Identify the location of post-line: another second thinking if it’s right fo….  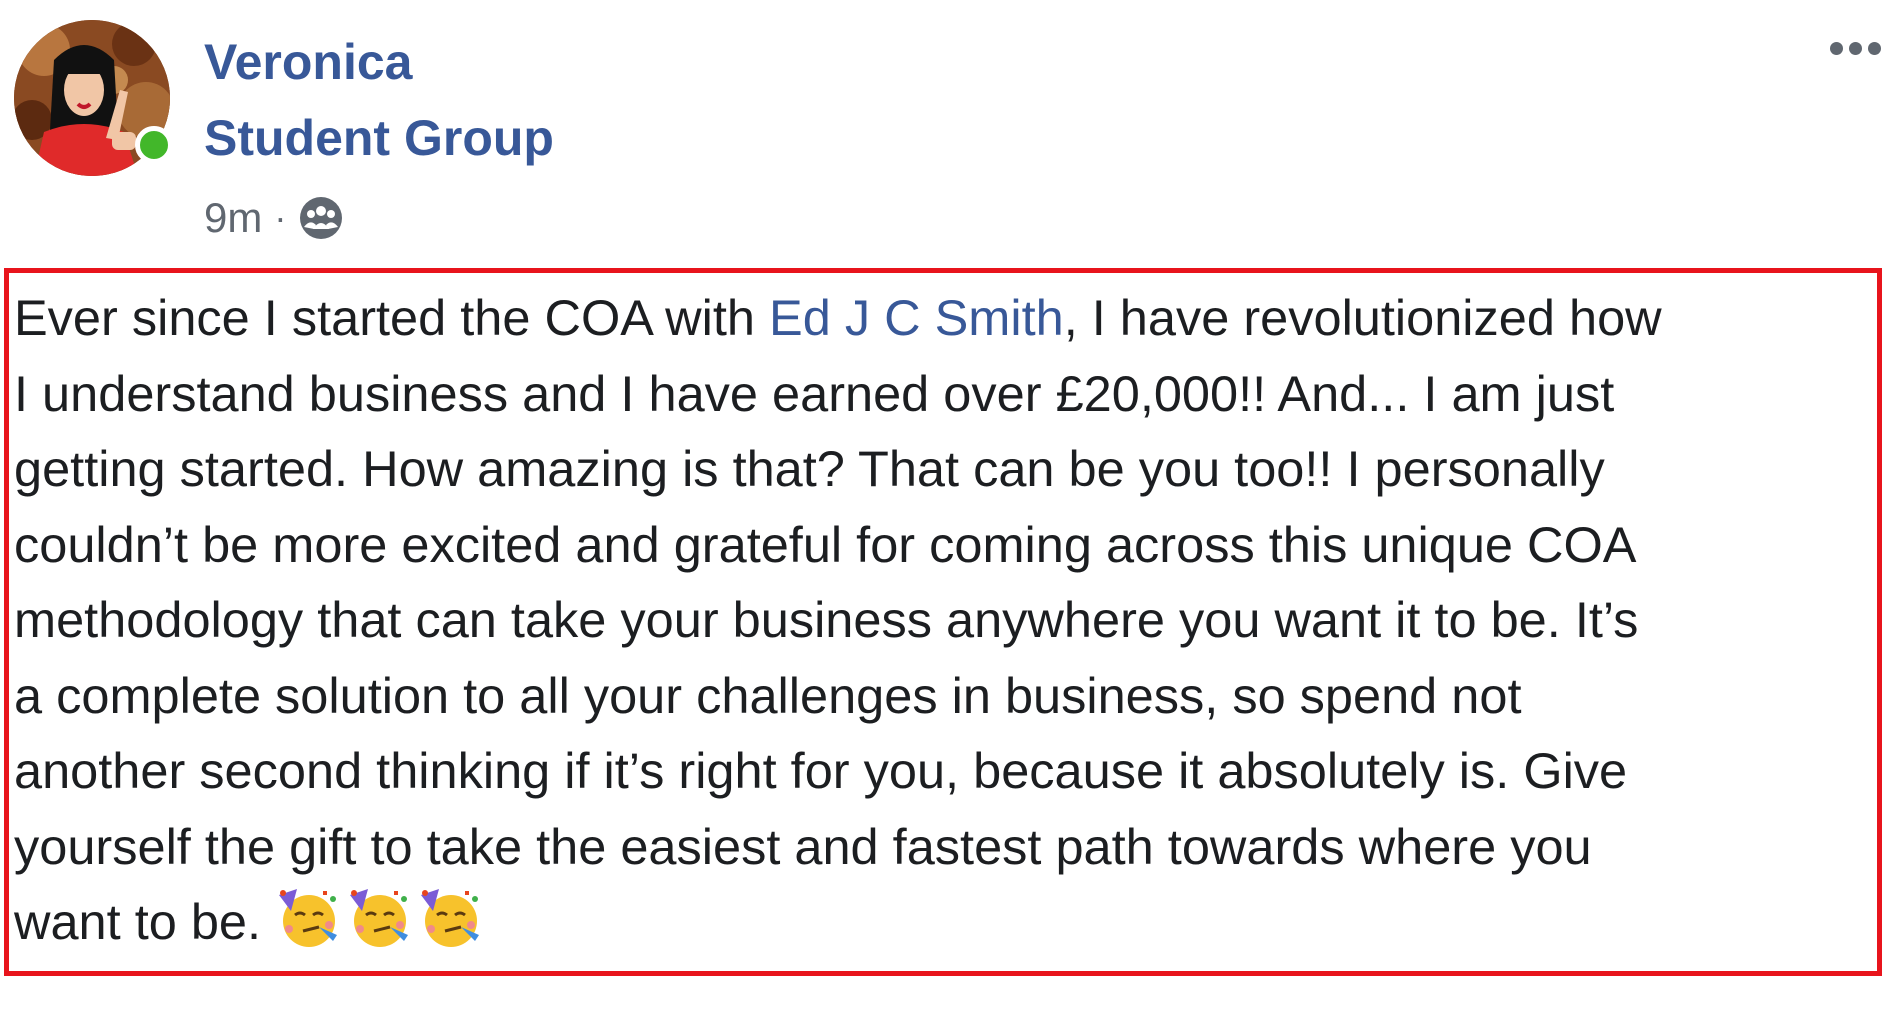
(821, 770).